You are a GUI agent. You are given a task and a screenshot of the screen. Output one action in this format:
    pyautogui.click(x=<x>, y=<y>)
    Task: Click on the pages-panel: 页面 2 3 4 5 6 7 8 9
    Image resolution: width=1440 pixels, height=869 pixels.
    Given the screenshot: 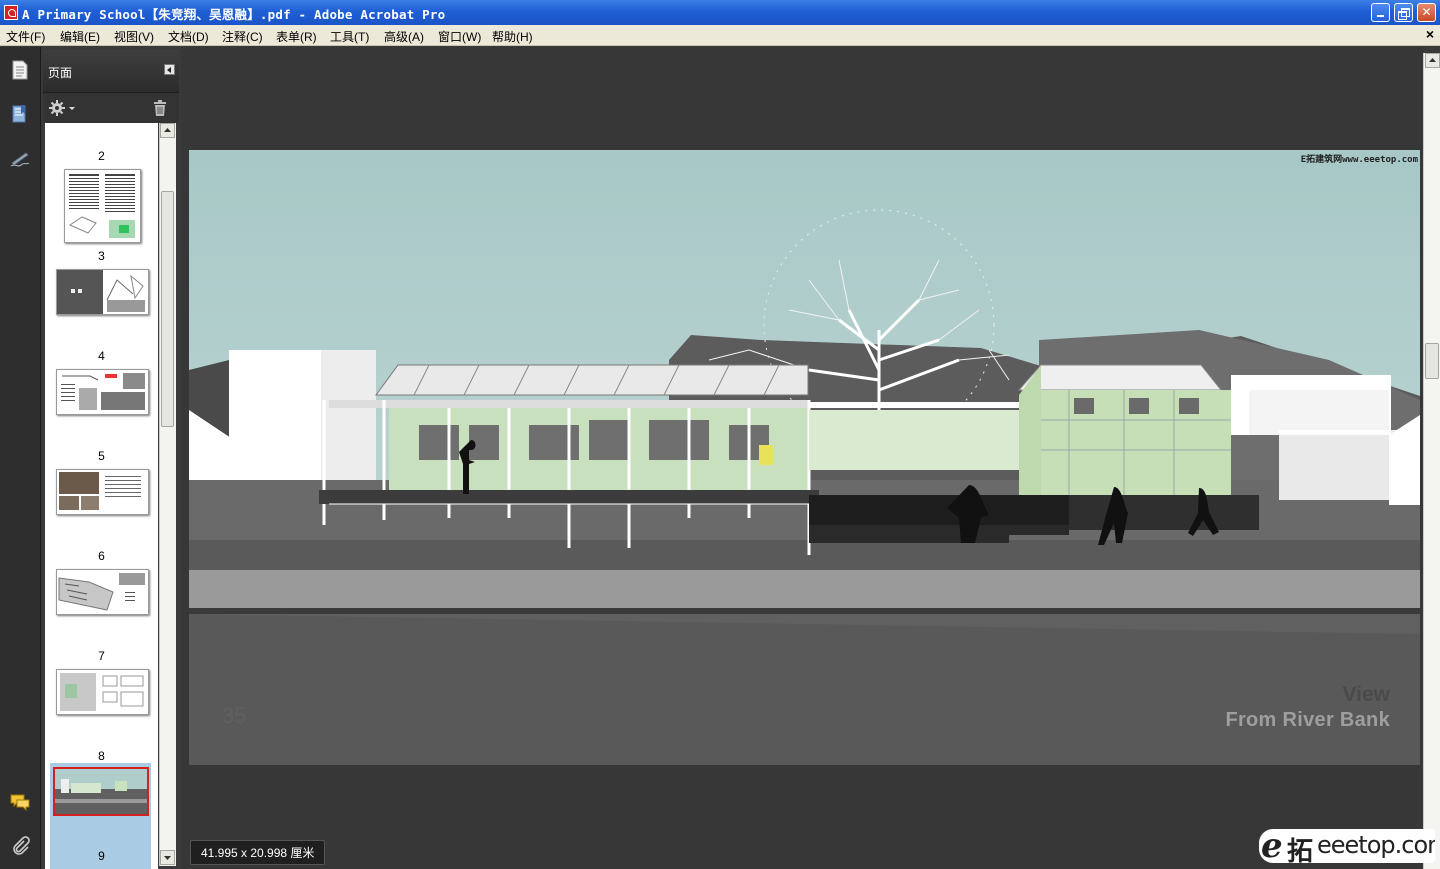 What is the action you would take?
    pyautogui.click(x=111, y=459)
    